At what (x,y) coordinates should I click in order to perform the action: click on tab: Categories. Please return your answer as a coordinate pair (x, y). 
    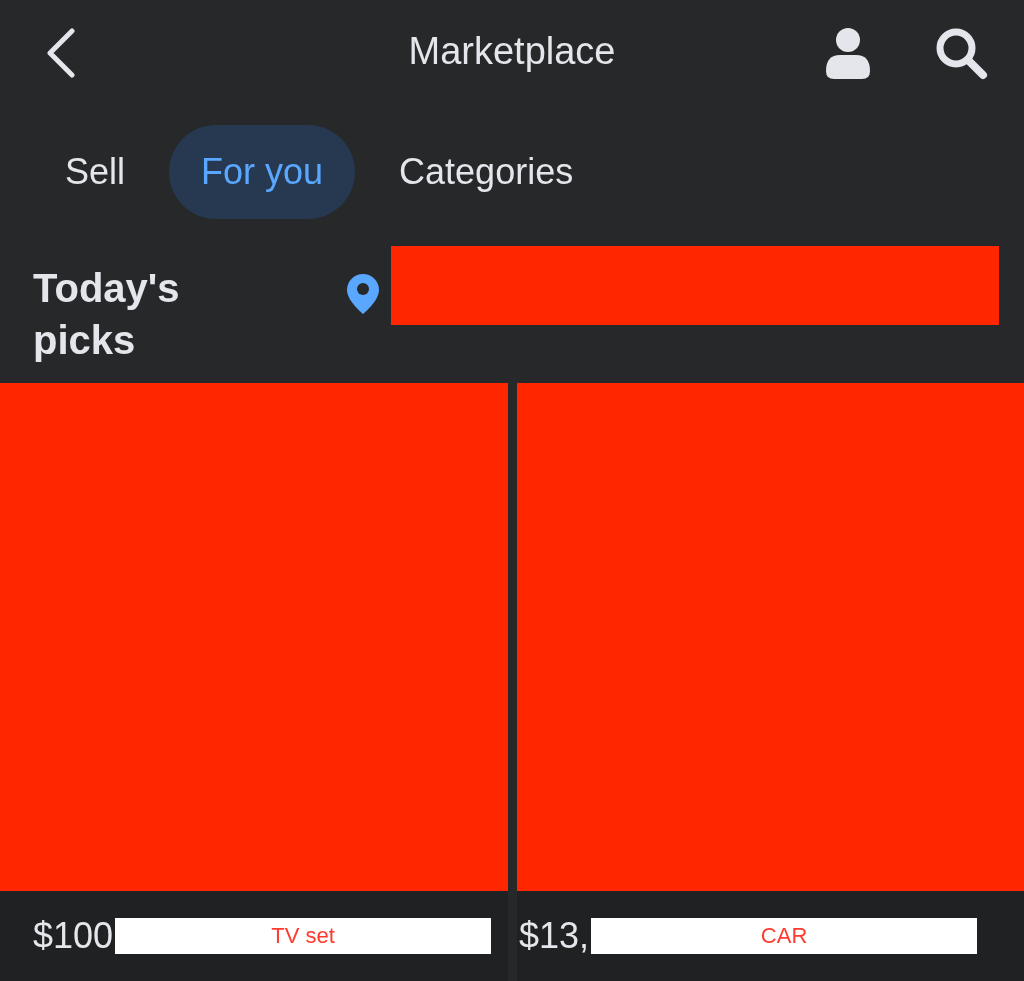
    Looking at the image, I should click on (486, 172).